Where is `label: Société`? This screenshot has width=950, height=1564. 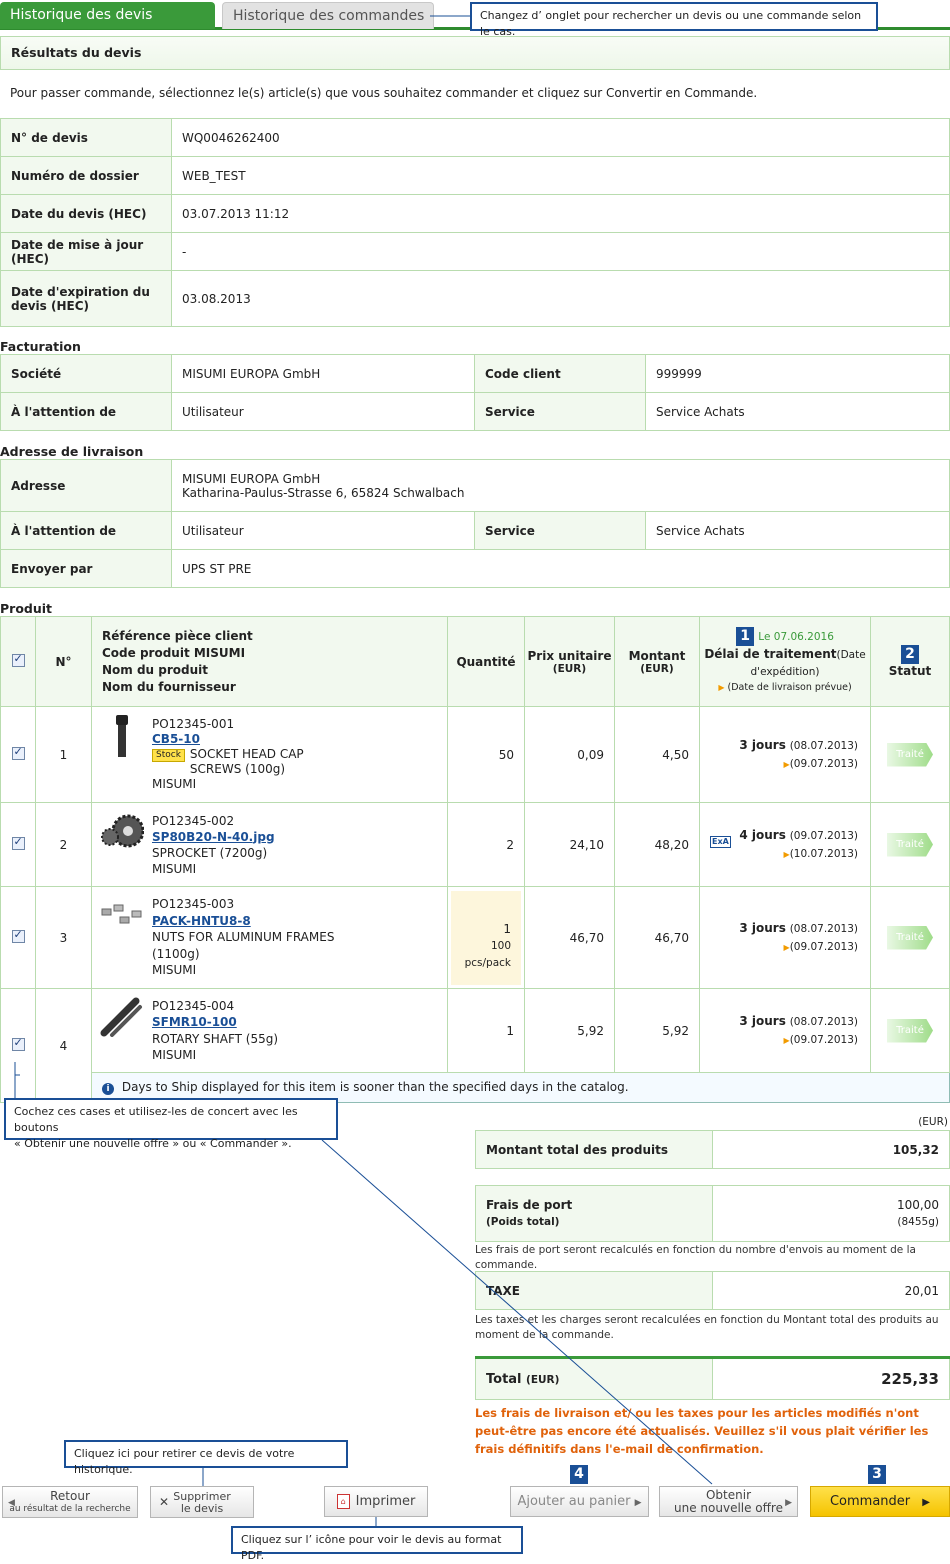 label: Société is located at coordinates (86, 373).